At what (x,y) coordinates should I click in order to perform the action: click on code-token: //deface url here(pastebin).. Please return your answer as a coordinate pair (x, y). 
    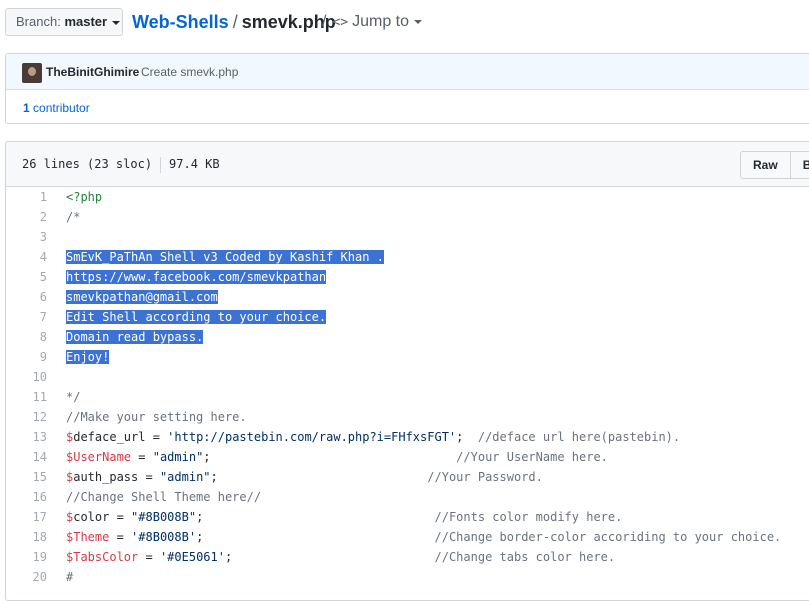
    Looking at the image, I should click on (579, 437).